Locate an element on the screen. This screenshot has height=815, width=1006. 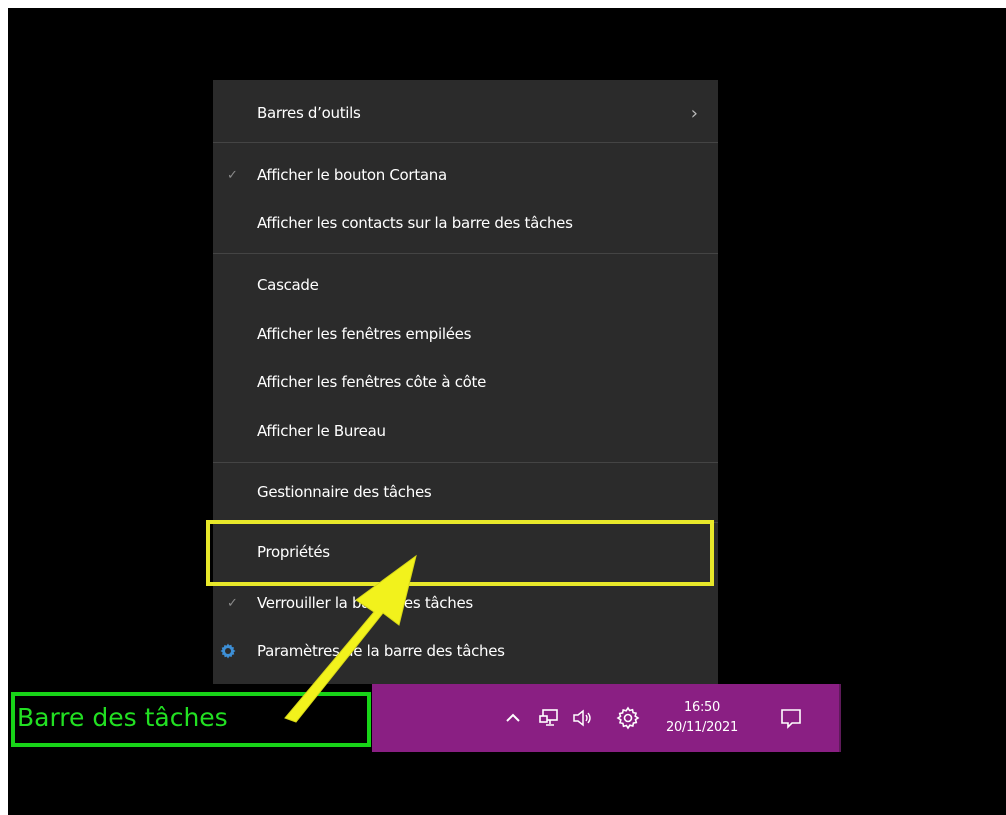
menu-item-show-desktop: Afficher le Bureau is located at coordinates (465, 431).